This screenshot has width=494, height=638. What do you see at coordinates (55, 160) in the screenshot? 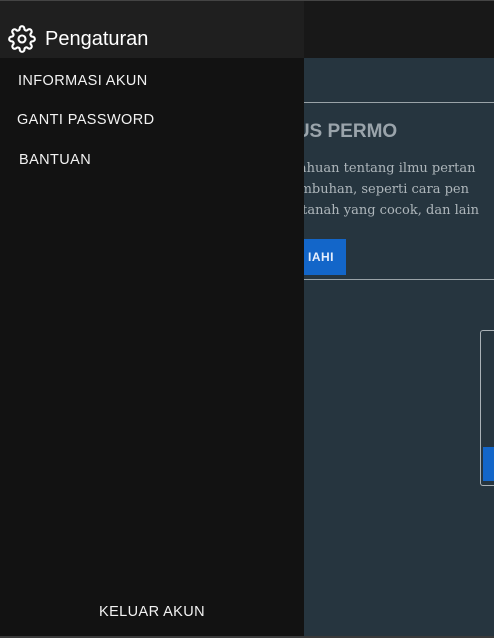
I see `menu-item-bantuan: BANTUAN` at bounding box center [55, 160].